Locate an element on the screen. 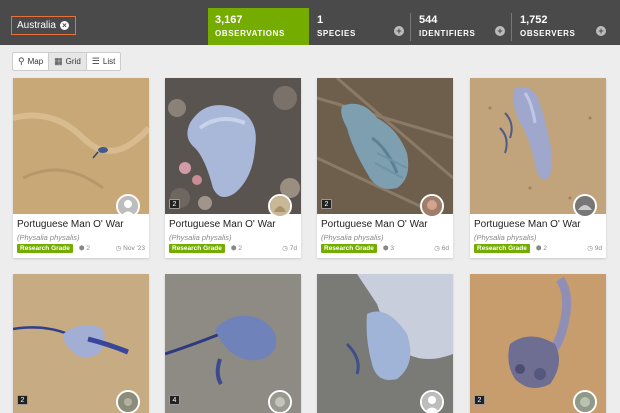 The height and width of the screenshot is (413, 620). expand-species-icon: + is located at coordinates (399, 31).